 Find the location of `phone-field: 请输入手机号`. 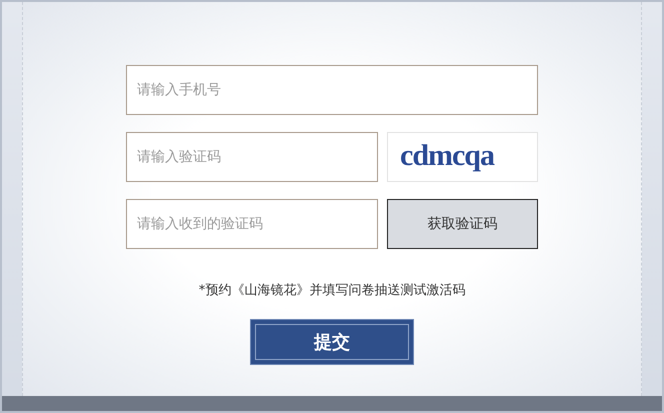

phone-field: 请输入手机号 is located at coordinates (332, 90).